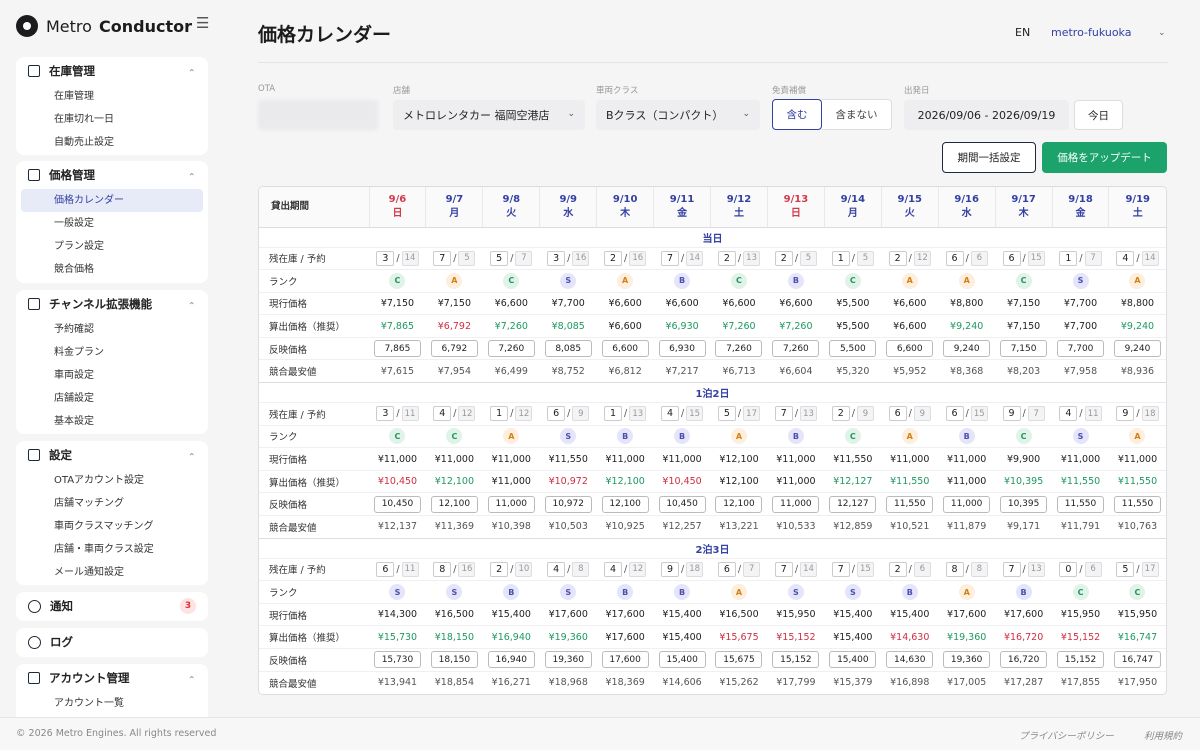 The width and height of the screenshot is (1200, 750). I want to click on sidebar-item-store-class-settings: 店舗・車両クラス設定, so click(112, 549).